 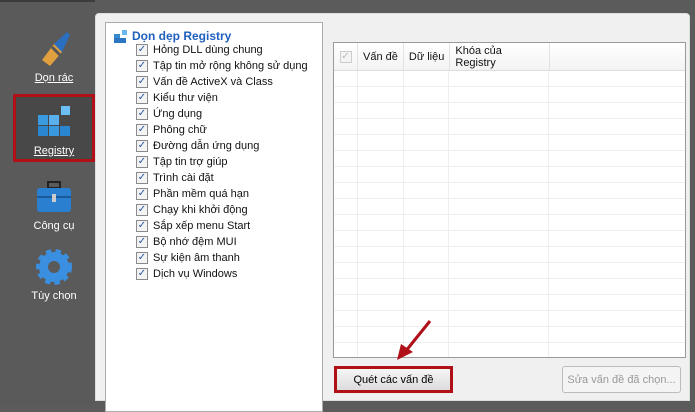 I want to click on registry-option: ✓ Đường dẫn ứng dụng, so click(x=197, y=146).